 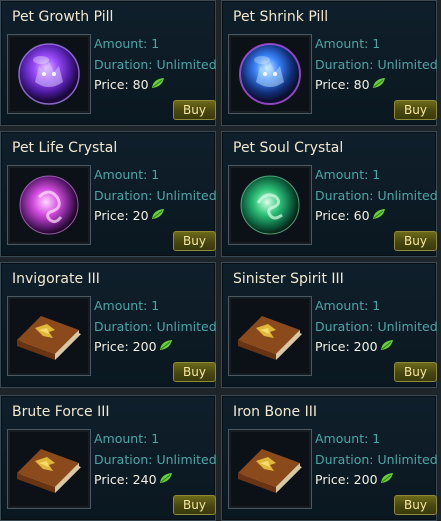 I want to click on item-price-row: Price: 60, so click(x=350, y=215).